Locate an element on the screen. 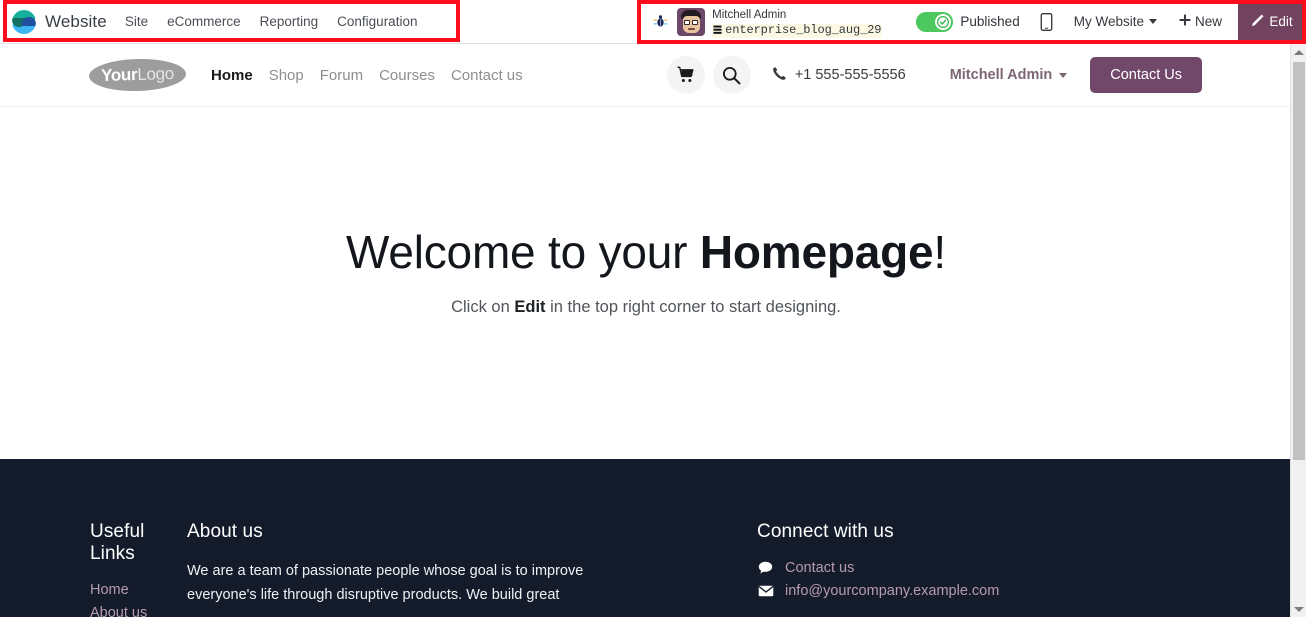 Image resolution: width=1306 pixels, height=617 pixels. footer-title-about: About us is located at coordinates (225, 531).